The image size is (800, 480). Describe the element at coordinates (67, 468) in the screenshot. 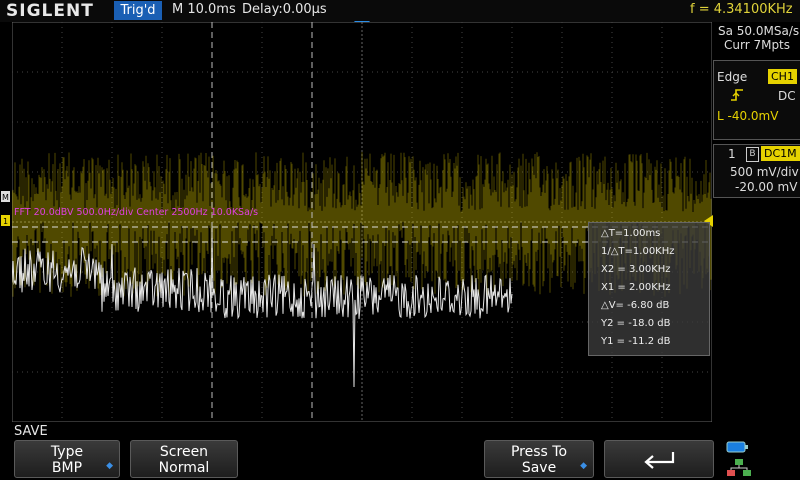

I see `type-value: BMP` at that location.